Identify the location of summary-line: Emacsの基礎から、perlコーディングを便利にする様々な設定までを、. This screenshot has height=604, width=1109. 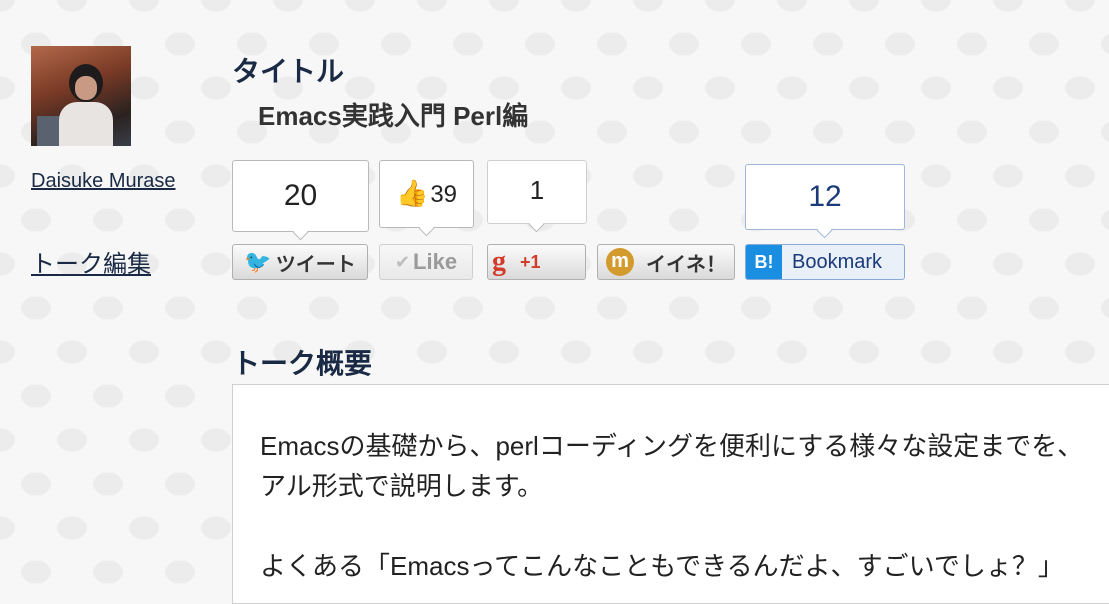
(672, 446).